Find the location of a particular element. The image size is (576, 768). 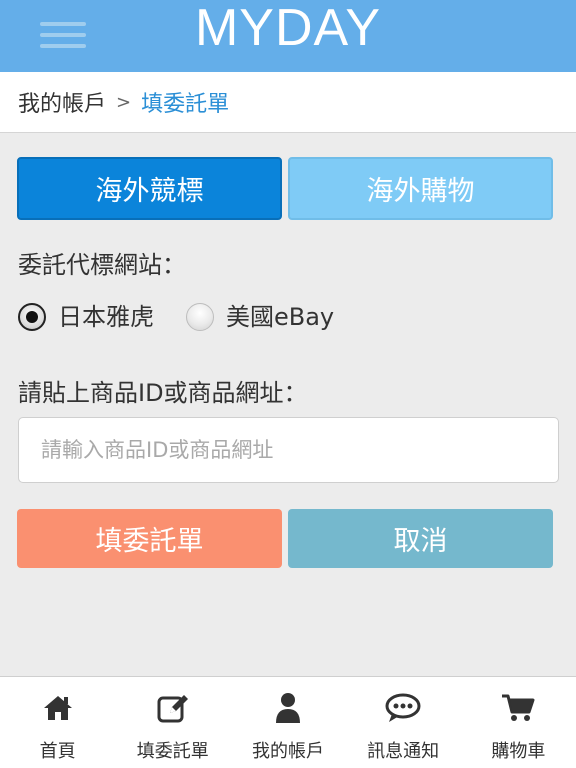

site-label: 委託代標網站： is located at coordinates (102, 265).